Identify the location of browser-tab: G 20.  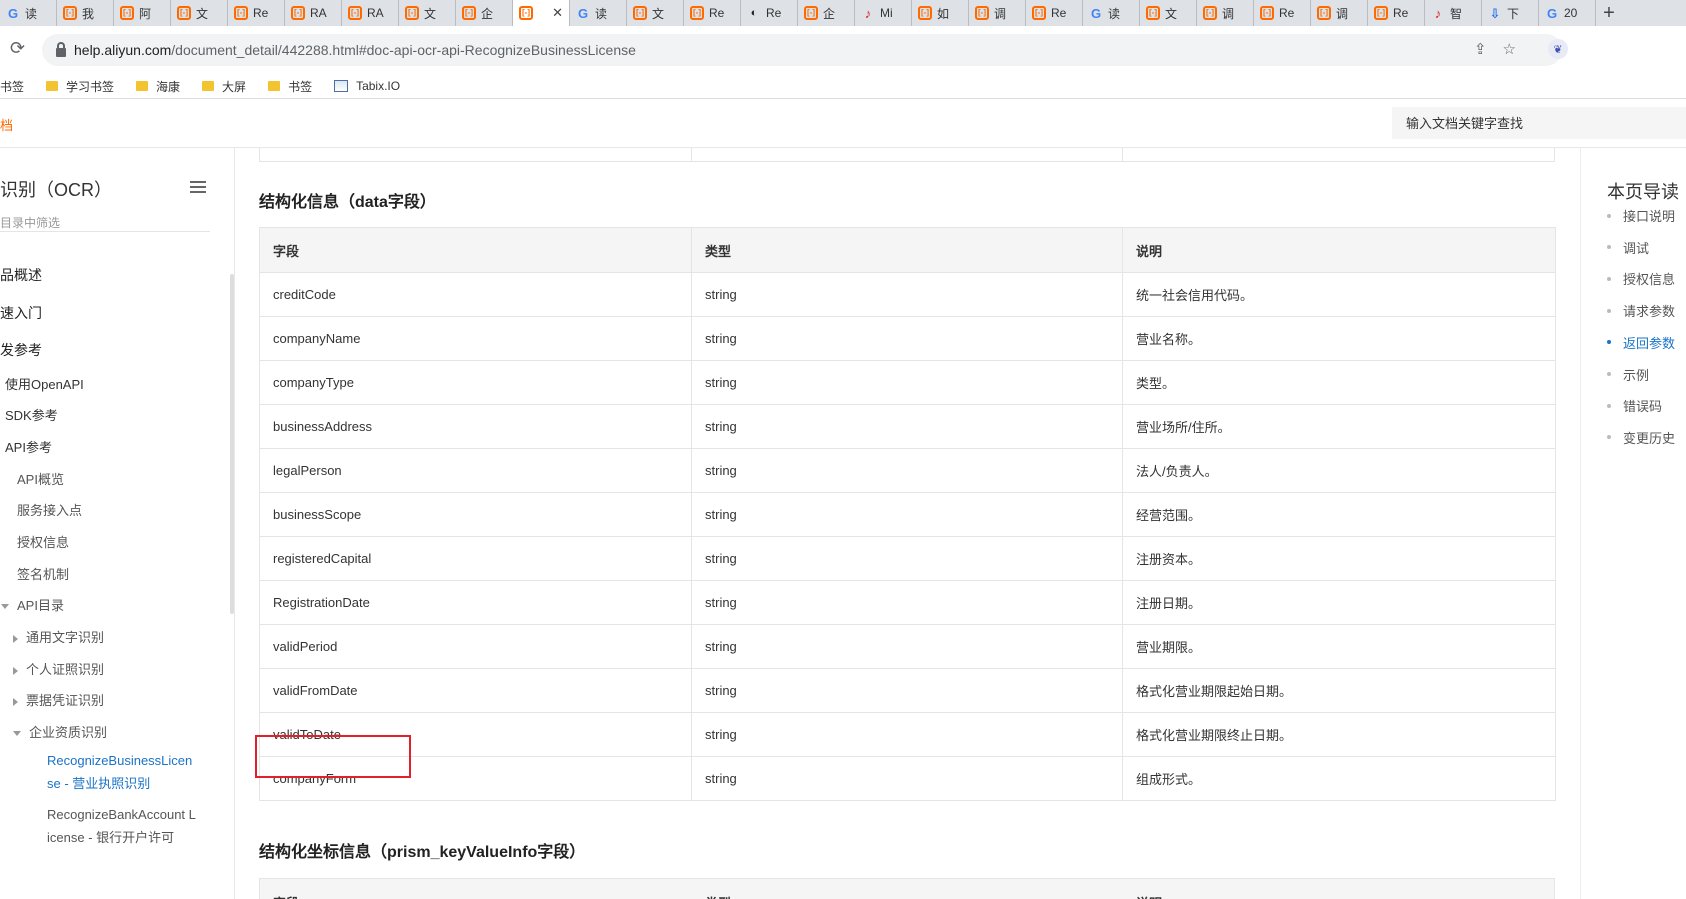
(1567, 13).